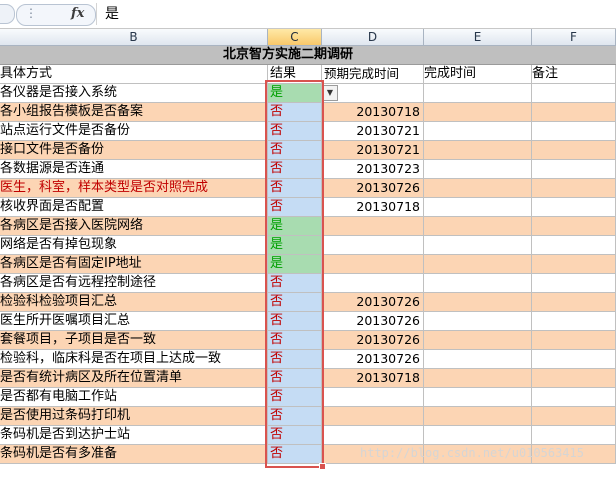 This screenshot has height=477, width=616. I want to click on item-cell: 套餐项目，子项目是否一致, so click(134, 340).